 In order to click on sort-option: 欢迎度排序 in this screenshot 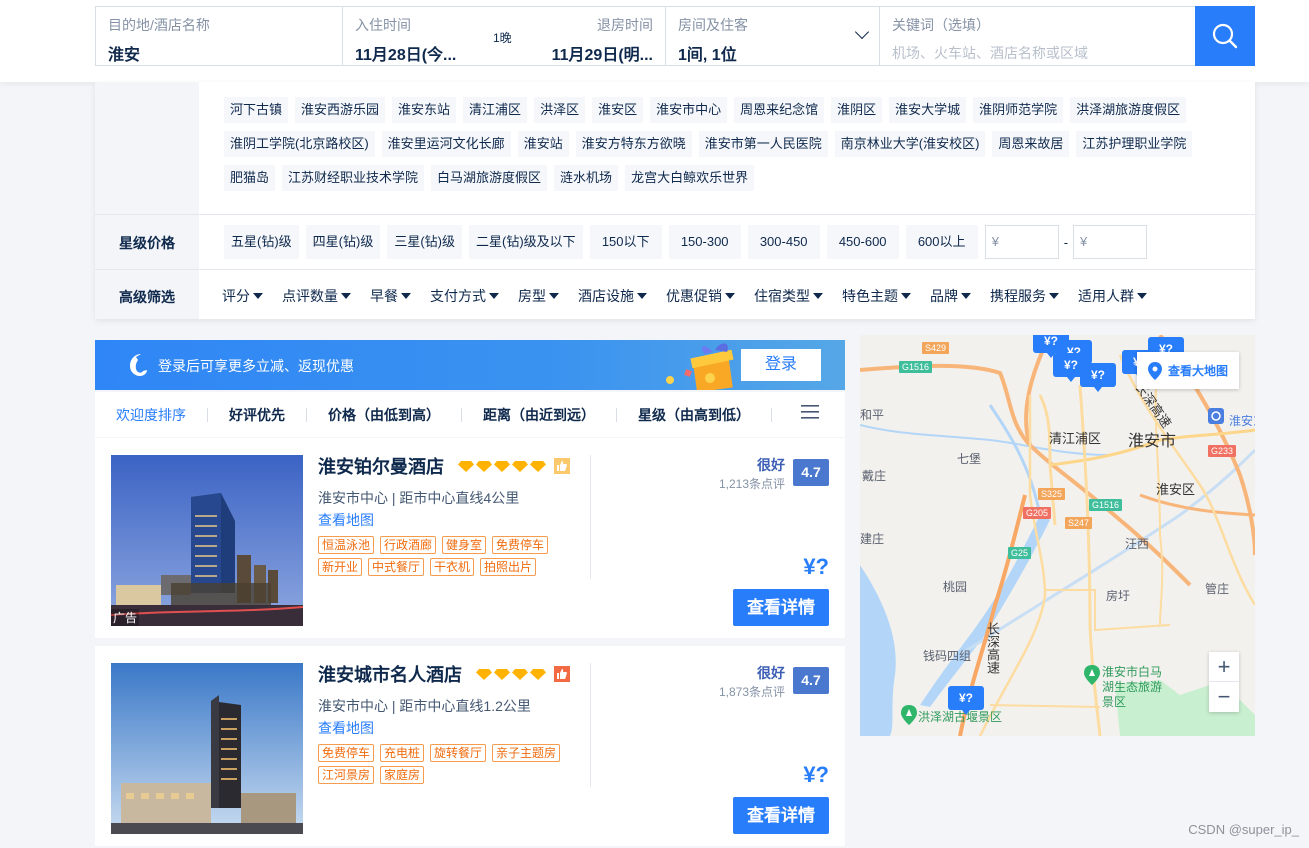, I will do `click(151, 415)`.